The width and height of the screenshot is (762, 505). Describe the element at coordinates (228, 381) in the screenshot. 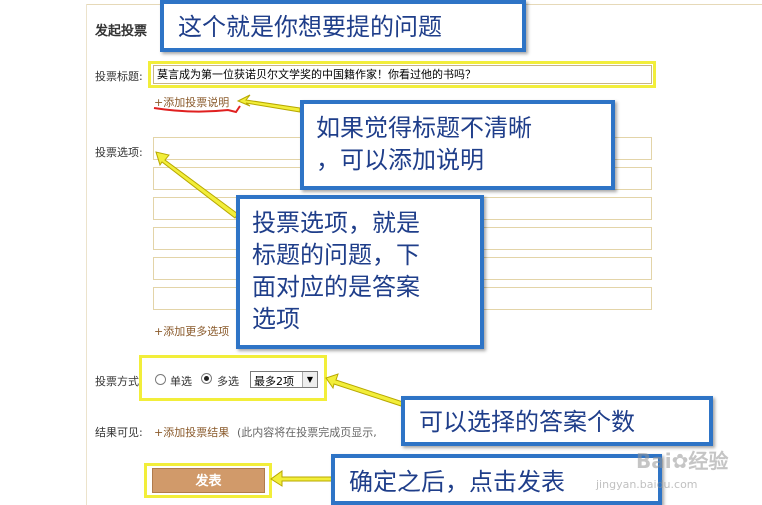

I see `multi-choice-label: 多选` at that location.